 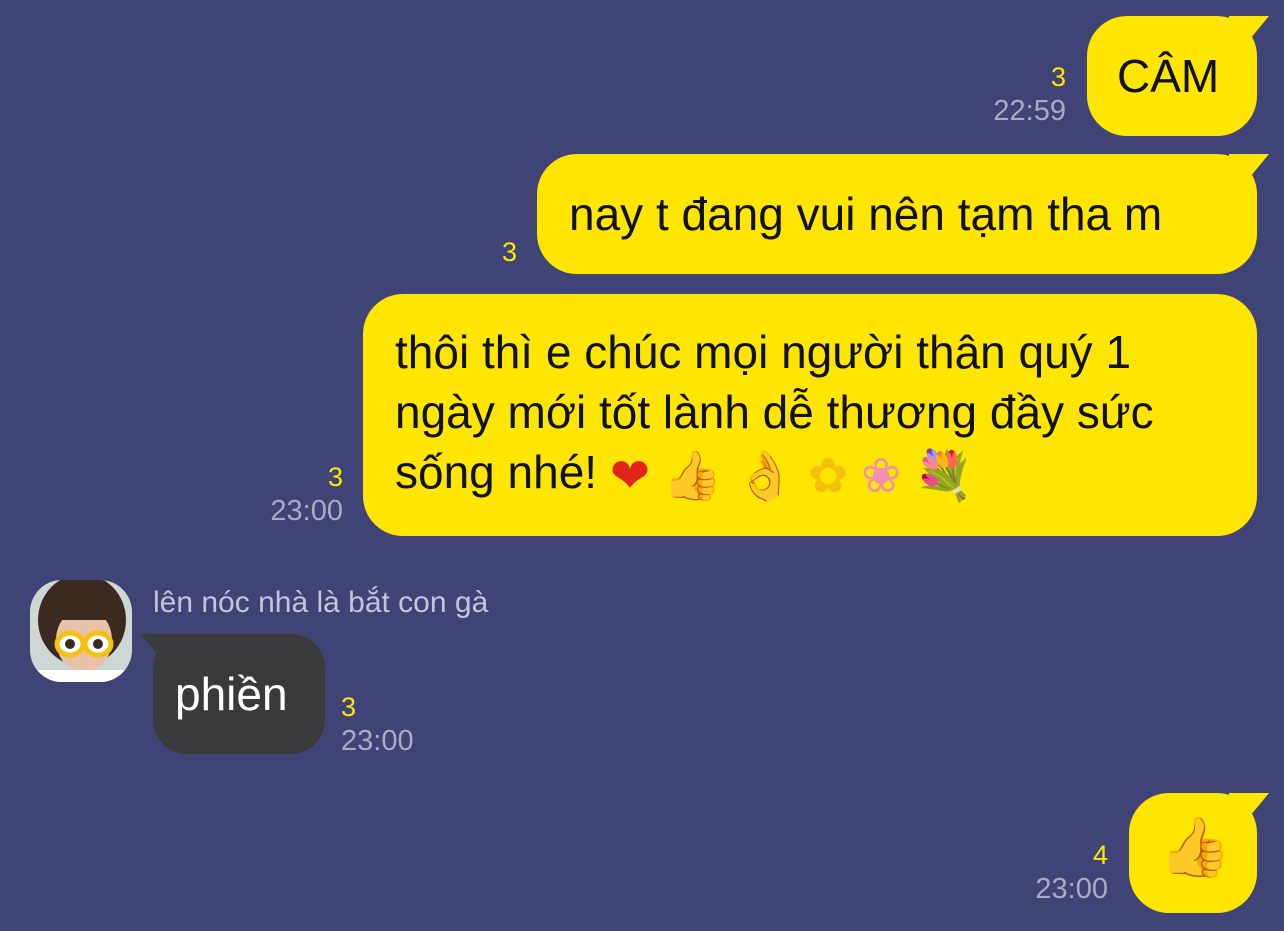 I want to click on message-bubble-incoming: phiền, so click(x=239, y=694).